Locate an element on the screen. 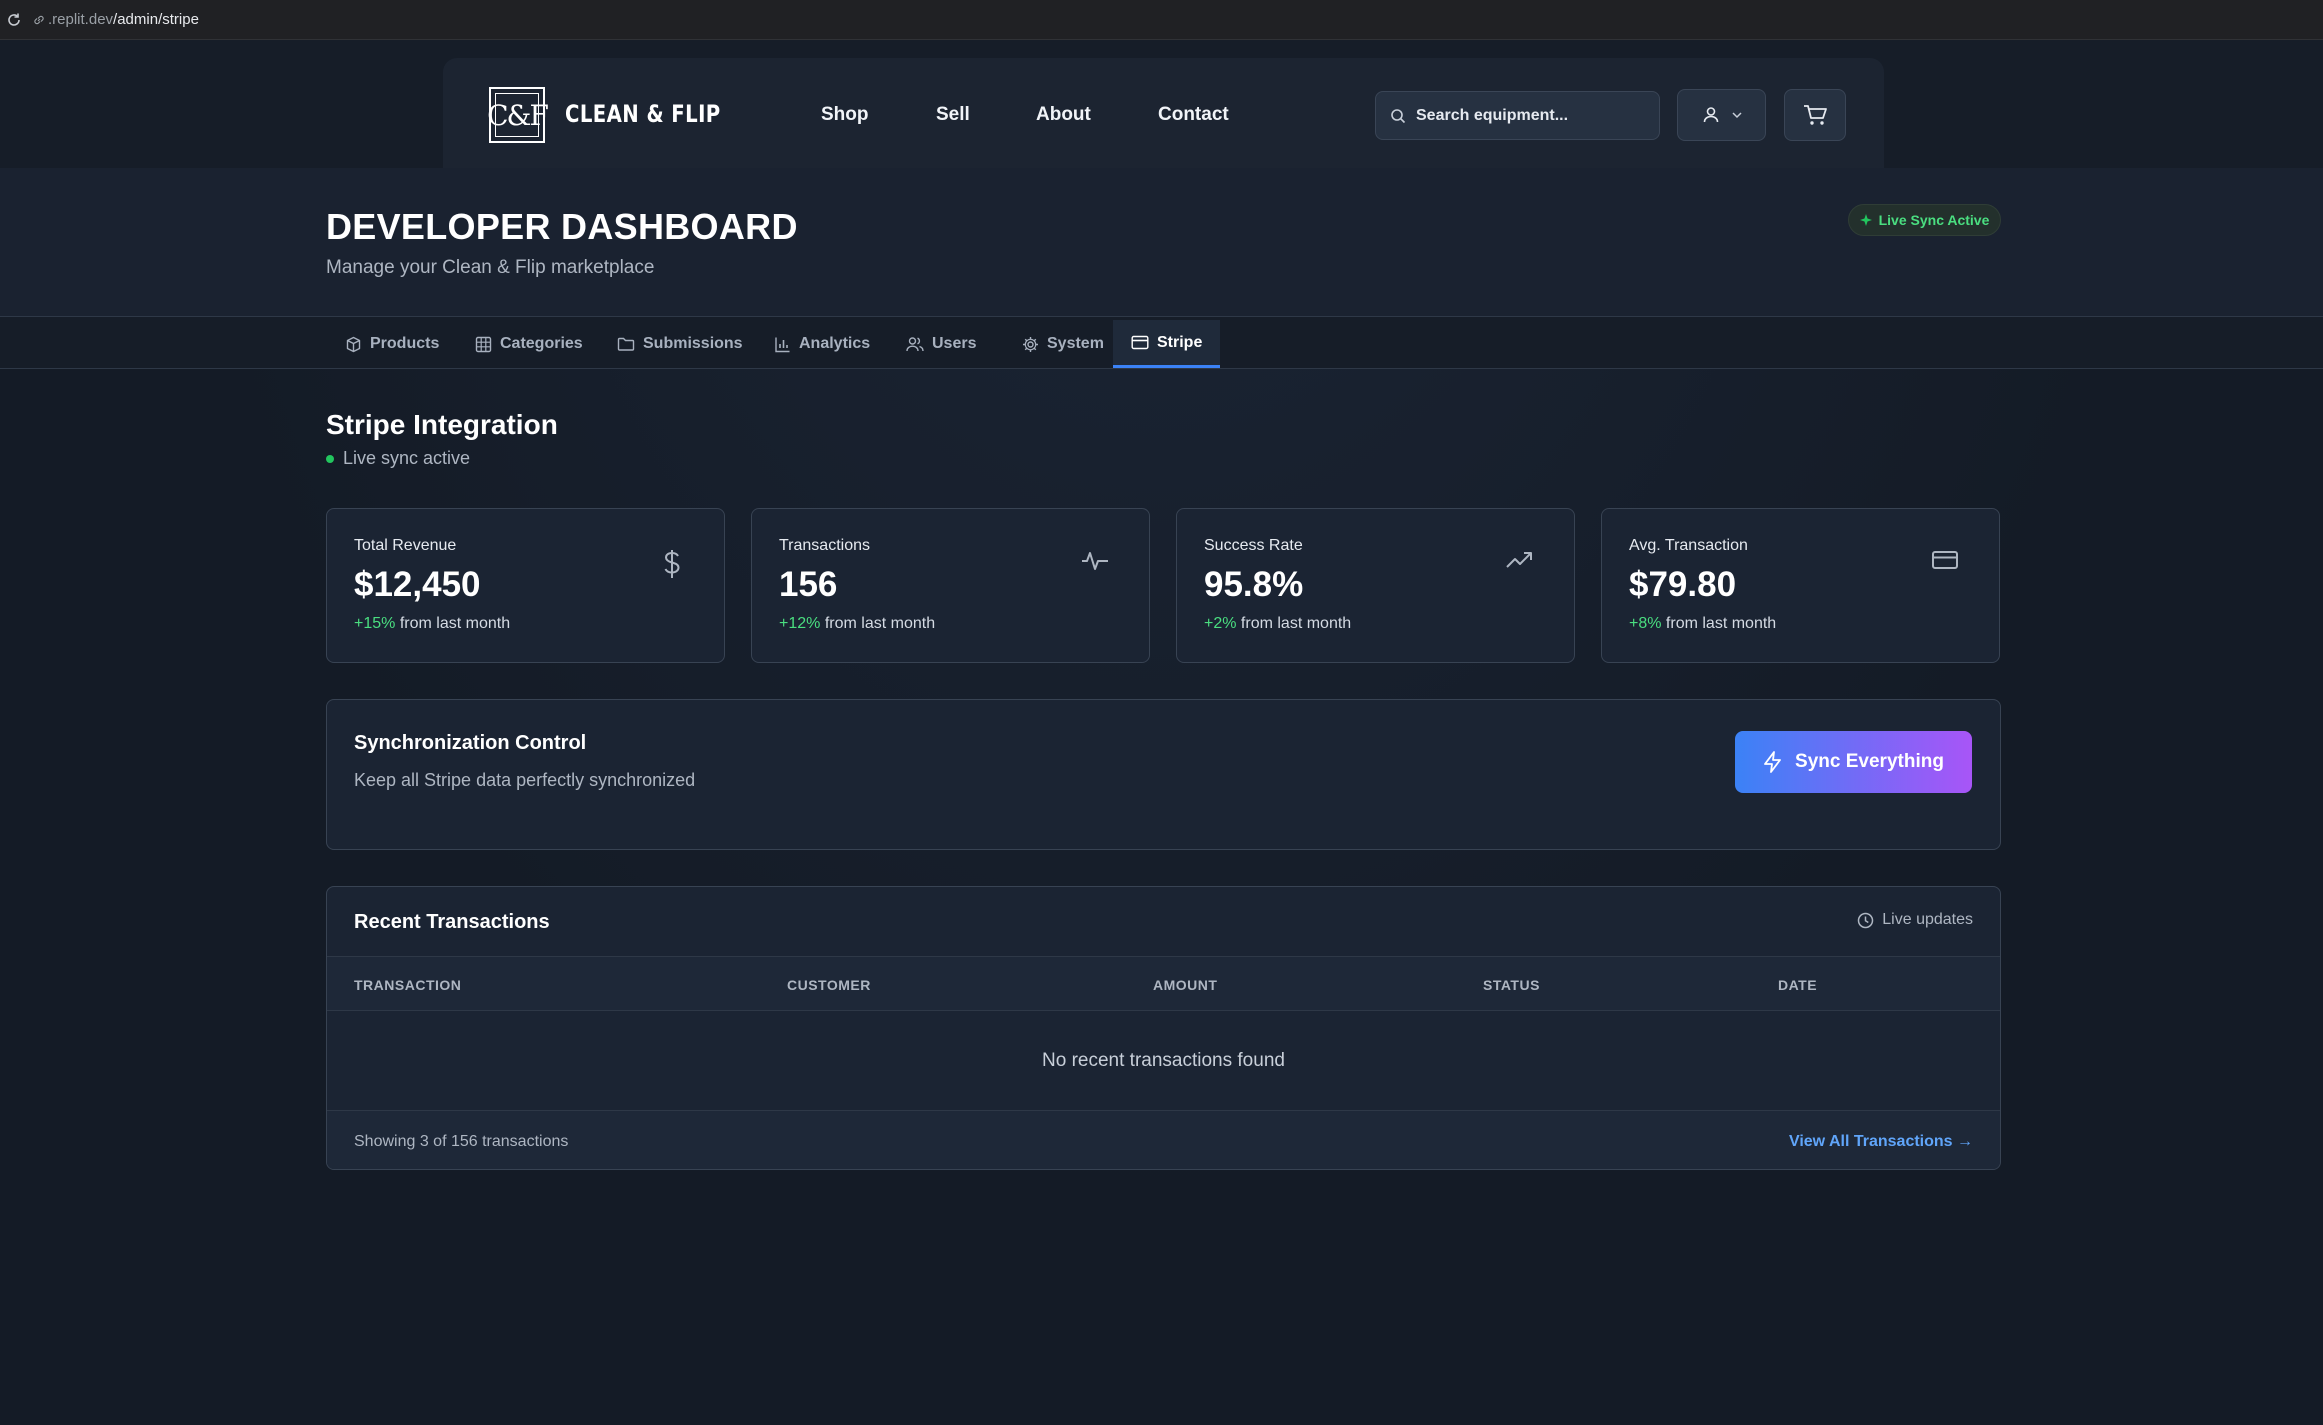  tab-label: System is located at coordinates (1075, 343).